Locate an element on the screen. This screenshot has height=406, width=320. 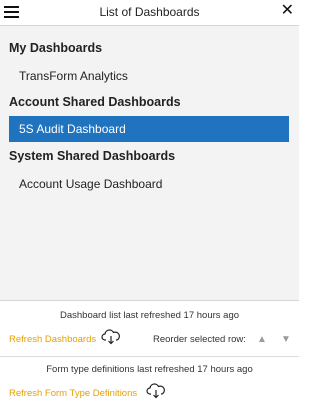
dashboard-item-label: TransForm Analytics is located at coordinates (73, 76).